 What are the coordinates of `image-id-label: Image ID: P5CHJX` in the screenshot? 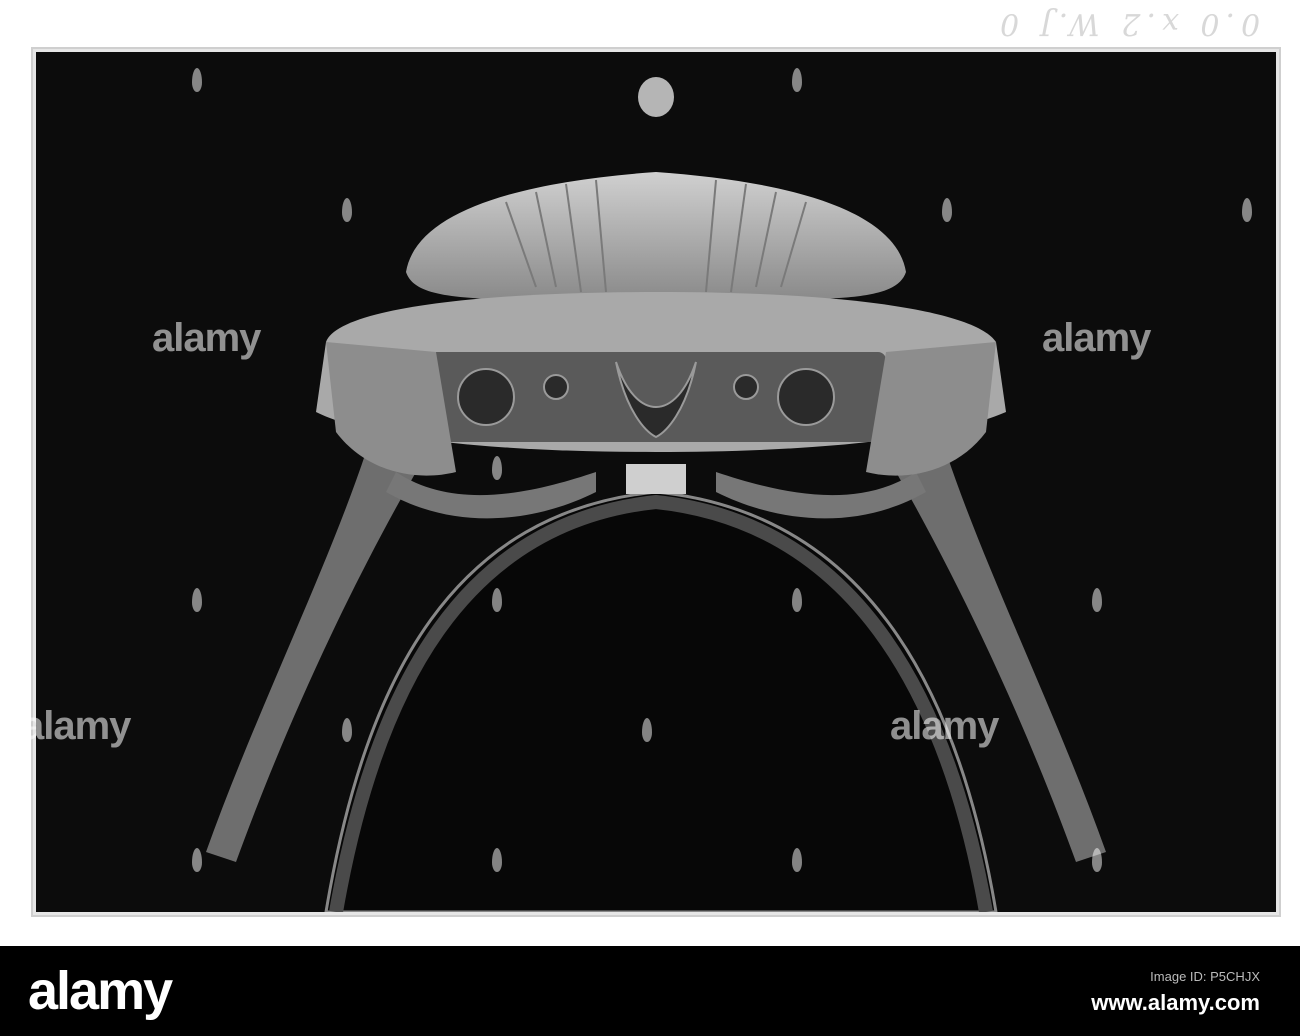 It's located at (1205, 976).